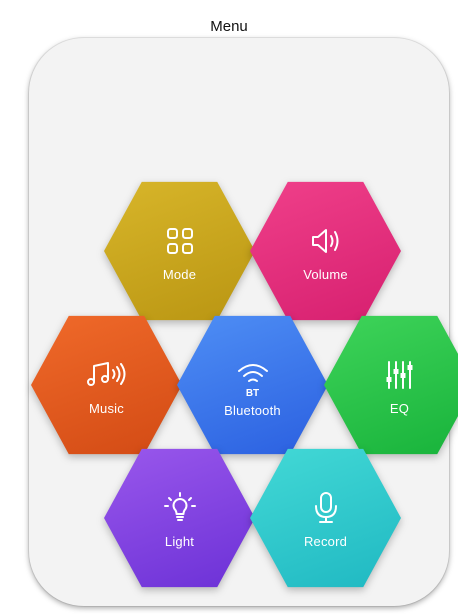 This screenshot has width=458, height=614. Describe the element at coordinates (252, 410) in the screenshot. I see `bluetooth-label: Bluetooth` at that location.